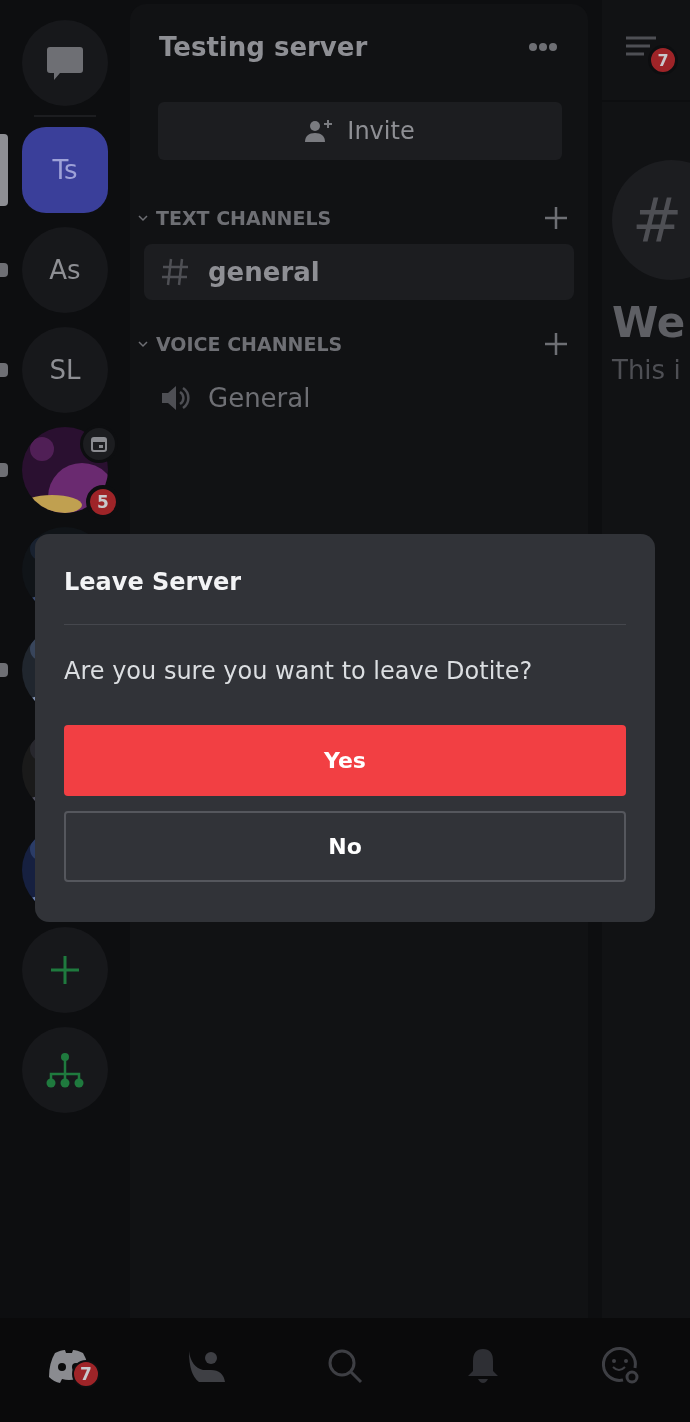 Image resolution: width=690 pixels, height=1422 pixels. What do you see at coordinates (360, 131) in the screenshot?
I see `invite-button: Invite` at bounding box center [360, 131].